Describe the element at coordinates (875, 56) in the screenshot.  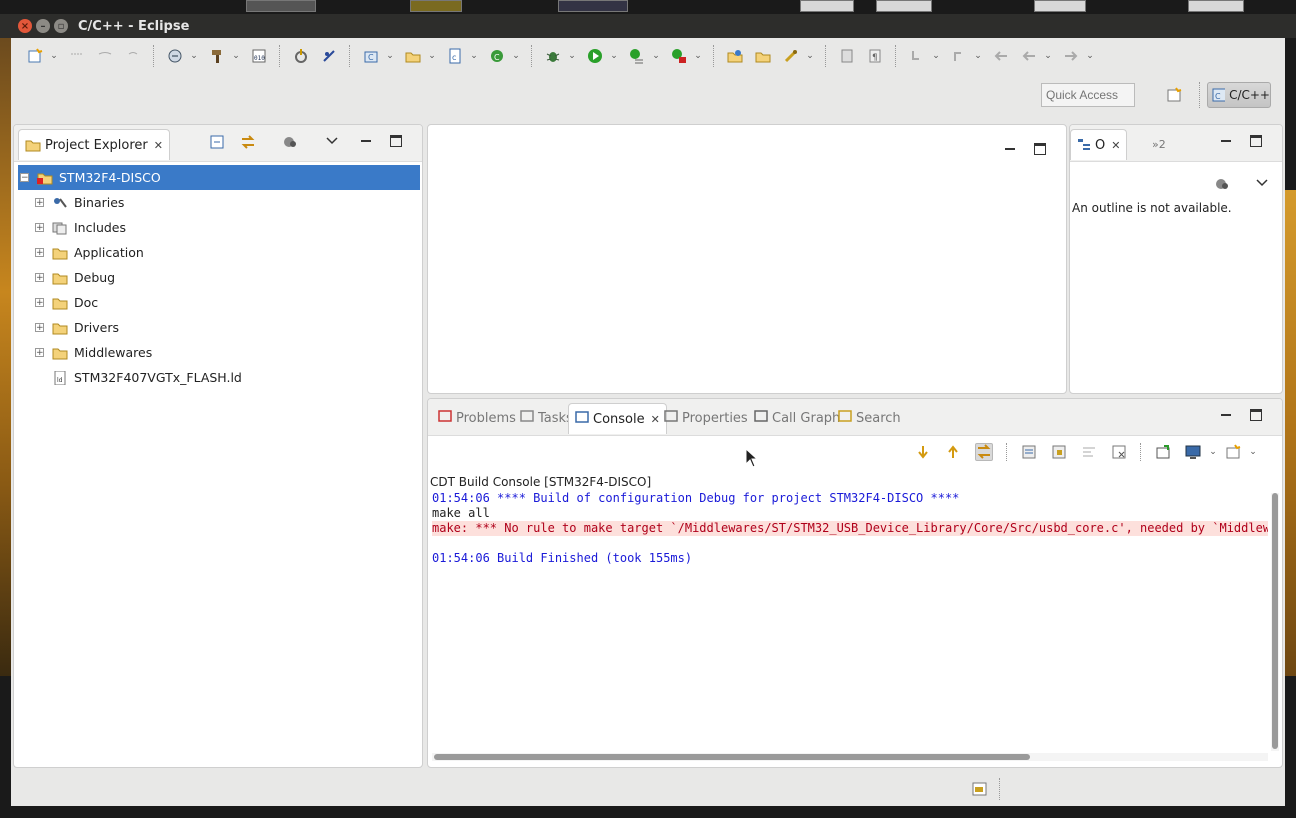
I see `show-whitespace-icon: ¶` at that location.